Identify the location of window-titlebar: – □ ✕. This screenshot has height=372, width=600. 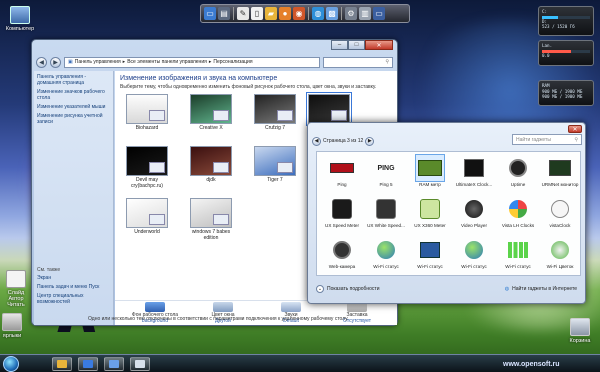
(214, 47).